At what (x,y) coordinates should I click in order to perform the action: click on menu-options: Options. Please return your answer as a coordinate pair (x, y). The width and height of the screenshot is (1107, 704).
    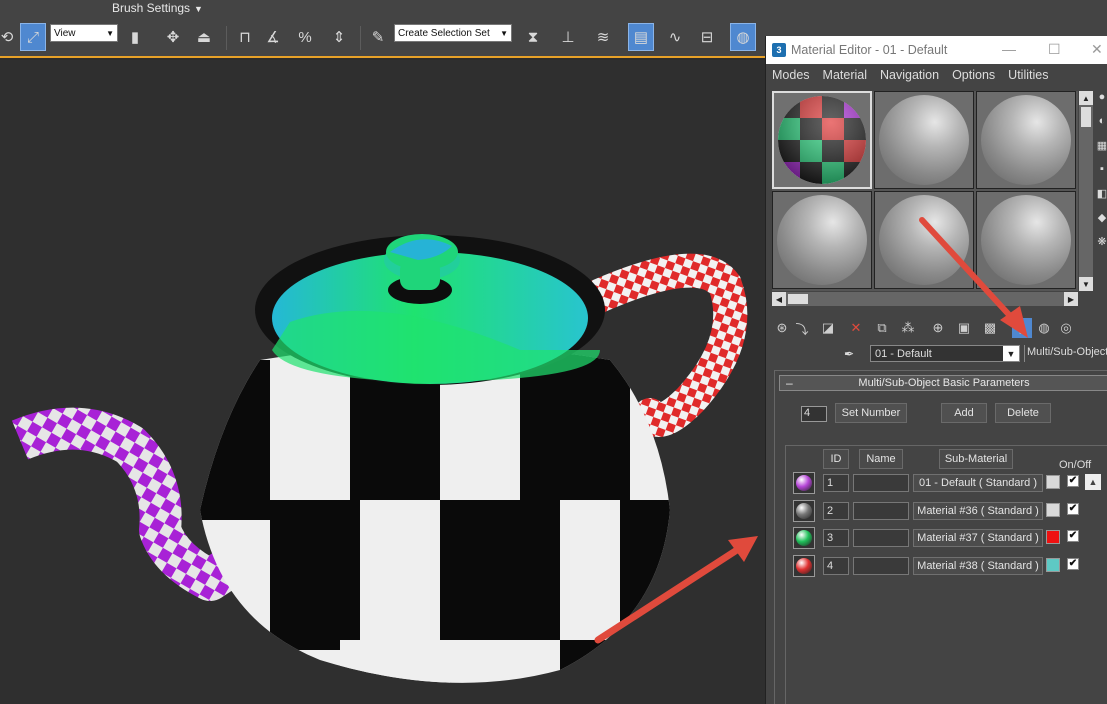
    Looking at the image, I should click on (973, 75).